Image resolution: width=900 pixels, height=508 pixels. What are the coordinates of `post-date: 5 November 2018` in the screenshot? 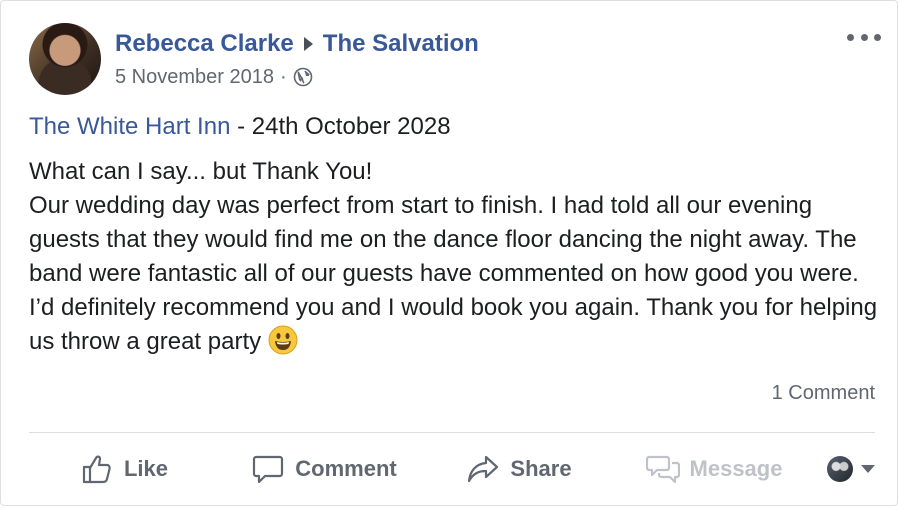 It's located at (194, 77).